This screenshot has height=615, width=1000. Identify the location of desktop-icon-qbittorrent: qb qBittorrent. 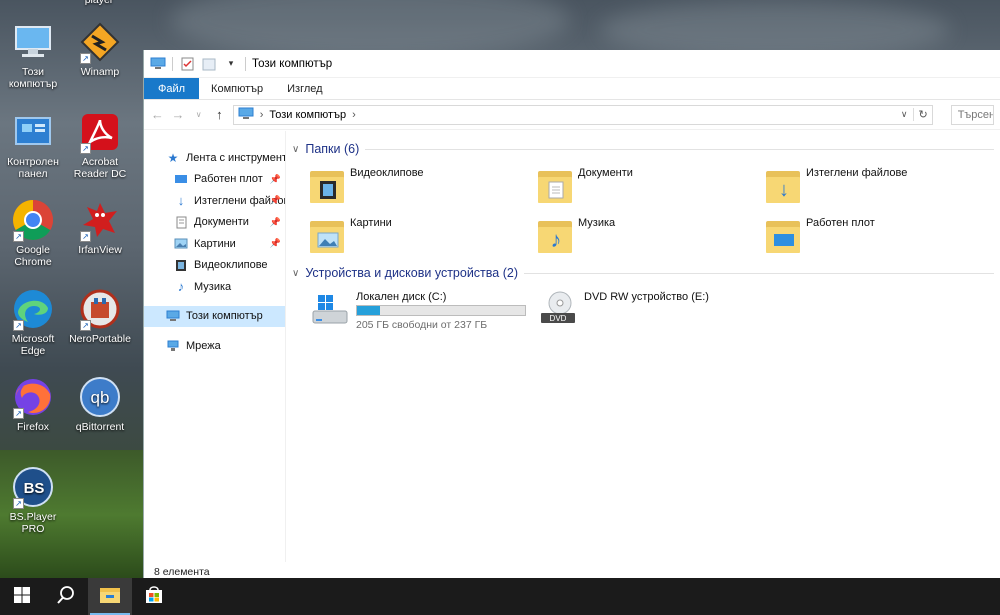
(100, 404).